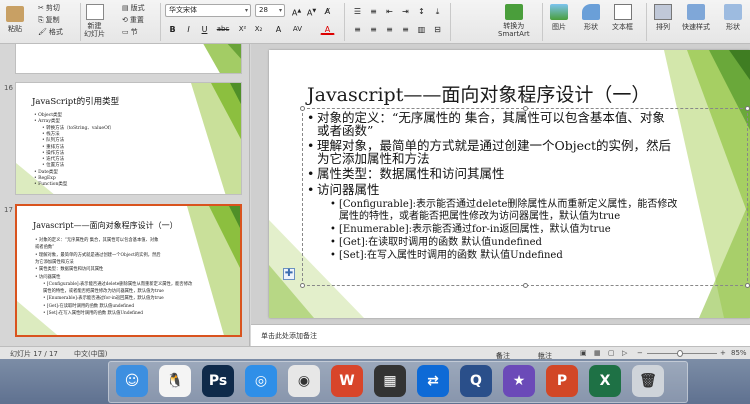 This screenshot has width=750, height=404. What do you see at coordinates (525, 98) in the screenshot?
I see `rotate-handle` at bounding box center [525, 98].